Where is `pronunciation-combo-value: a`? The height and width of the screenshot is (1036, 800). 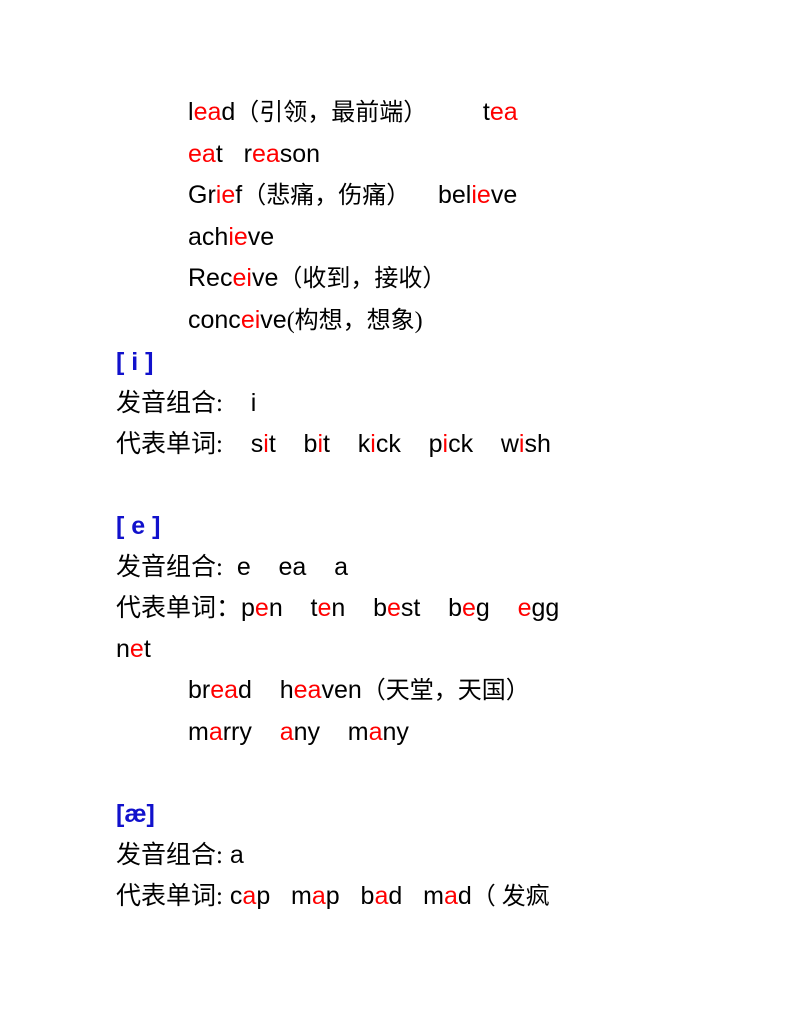
pronunciation-combo-value: a is located at coordinates (233, 855).